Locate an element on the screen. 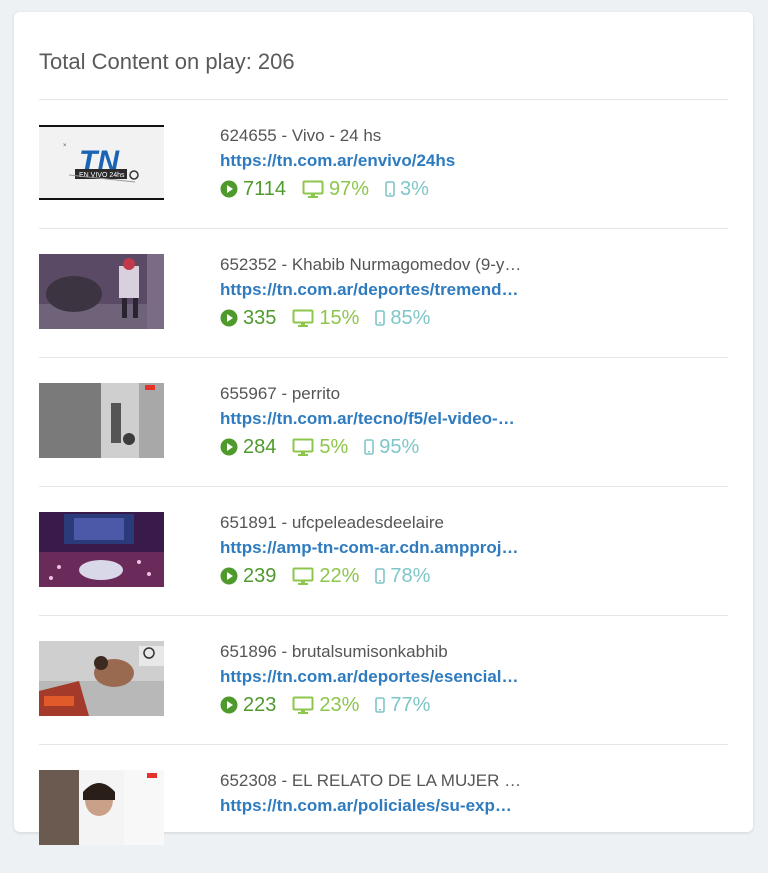  plays-count: 284 is located at coordinates (260, 446).